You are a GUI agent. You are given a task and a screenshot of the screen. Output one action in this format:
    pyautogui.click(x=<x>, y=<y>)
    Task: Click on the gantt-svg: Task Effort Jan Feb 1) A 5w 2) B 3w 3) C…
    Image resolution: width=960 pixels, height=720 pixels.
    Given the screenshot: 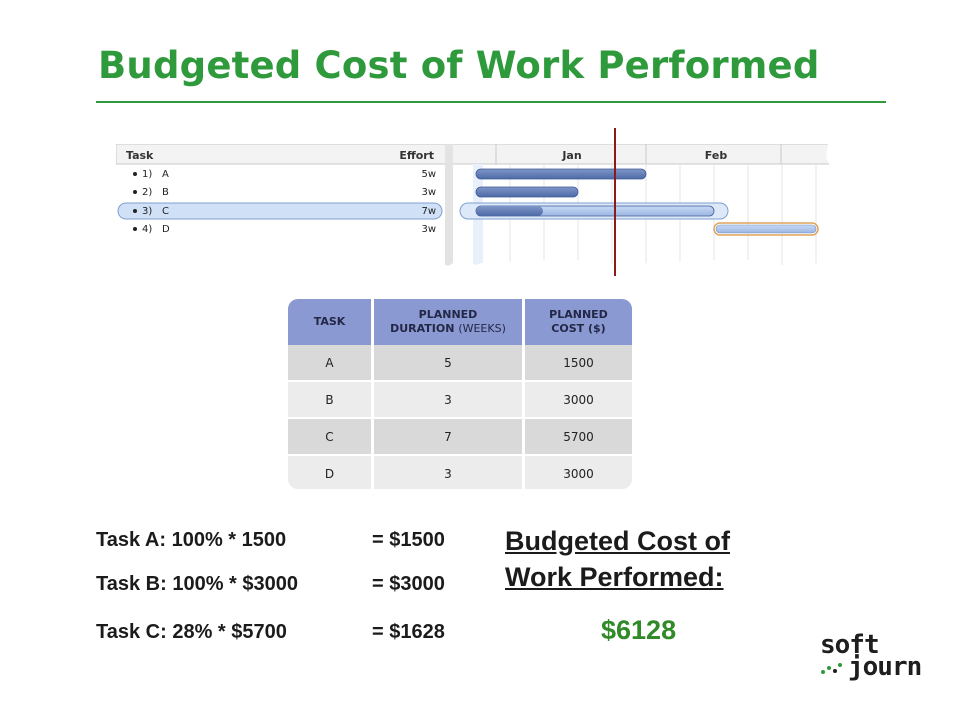 What is the action you would take?
    pyautogui.click(x=476, y=207)
    